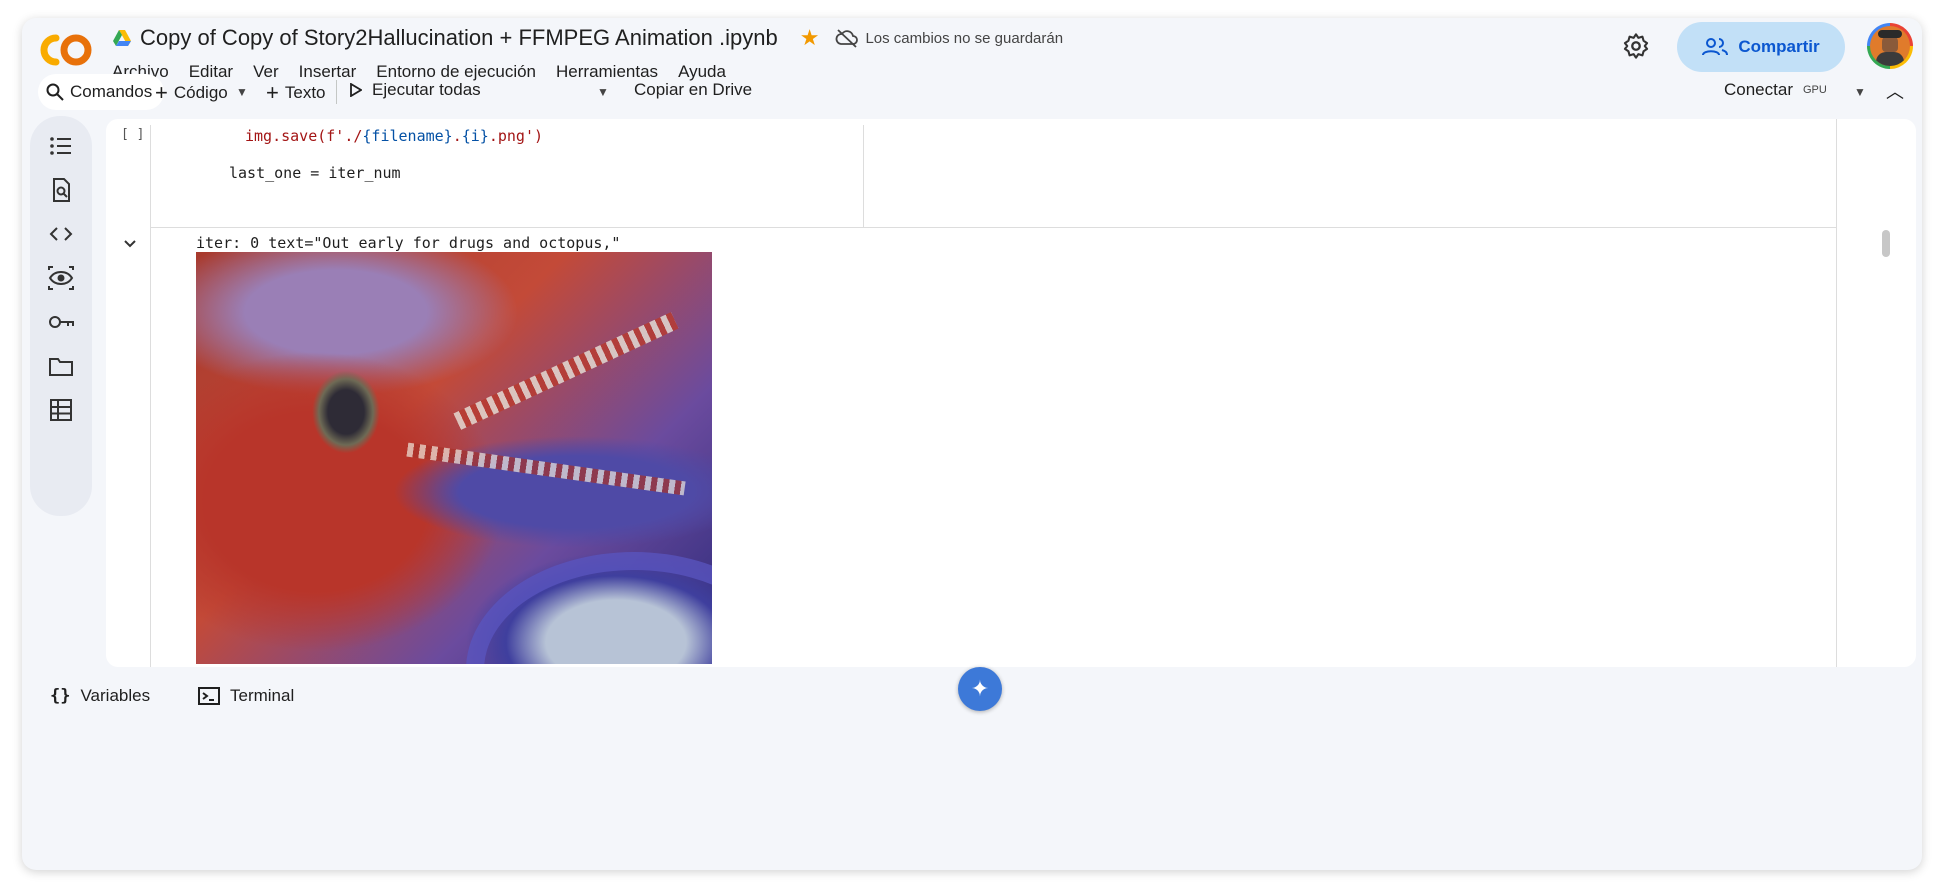  I want to click on panel-border, so click(1836, 393).